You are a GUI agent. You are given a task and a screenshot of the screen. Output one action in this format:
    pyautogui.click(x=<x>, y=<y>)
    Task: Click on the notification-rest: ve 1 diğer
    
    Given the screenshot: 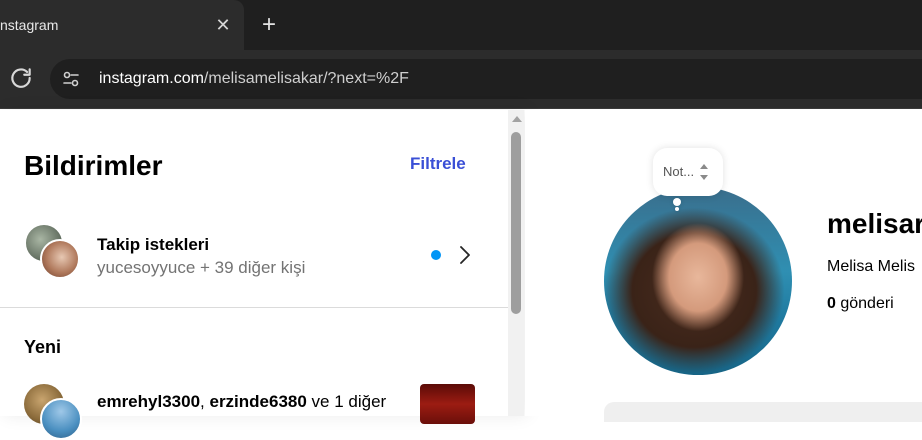 What is the action you would take?
    pyautogui.click(x=346, y=401)
    